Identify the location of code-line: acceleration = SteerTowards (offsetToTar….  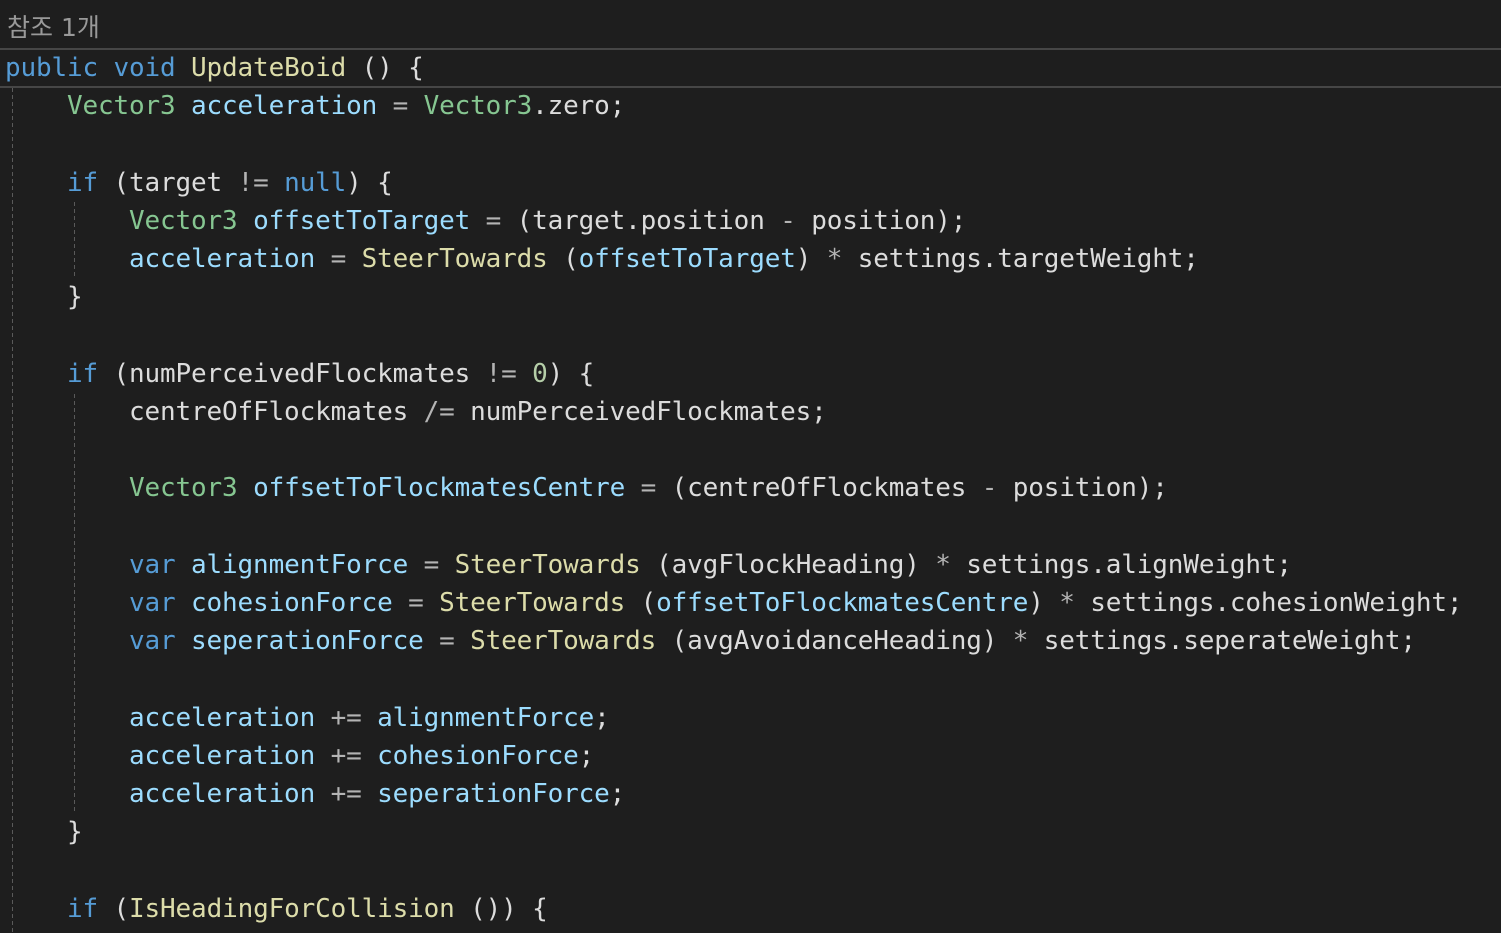
(750, 259).